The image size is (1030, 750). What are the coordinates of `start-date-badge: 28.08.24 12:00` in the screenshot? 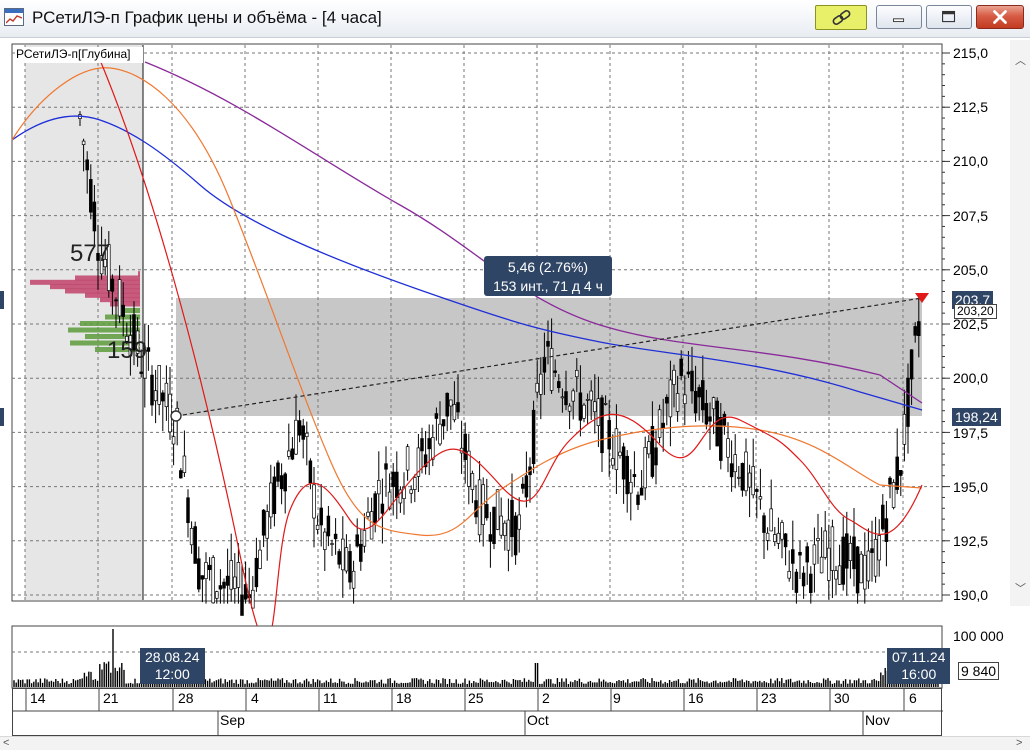 It's located at (172, 666).